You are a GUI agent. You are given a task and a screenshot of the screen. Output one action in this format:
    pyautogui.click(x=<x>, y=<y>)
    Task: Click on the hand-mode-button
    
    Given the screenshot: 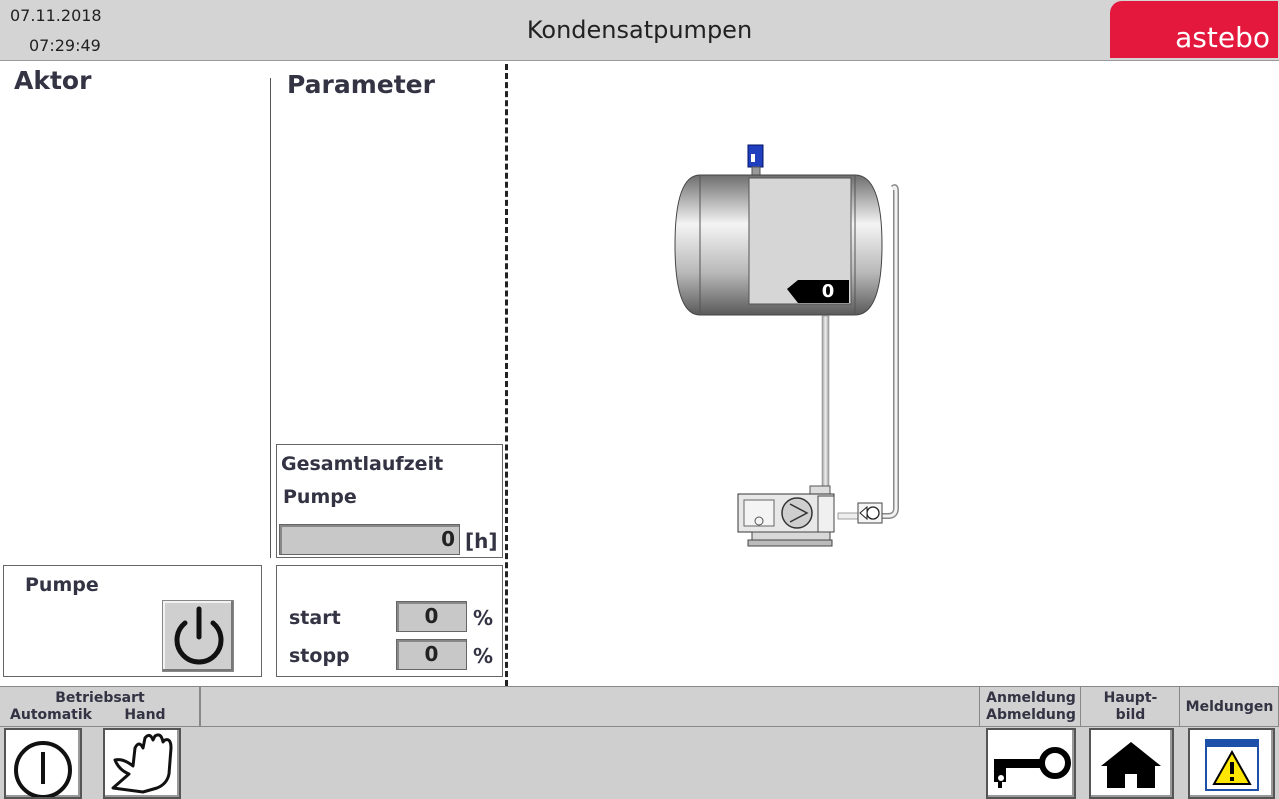 What is the action you would take?
    pyautogui.click(x=142, y=763)
    